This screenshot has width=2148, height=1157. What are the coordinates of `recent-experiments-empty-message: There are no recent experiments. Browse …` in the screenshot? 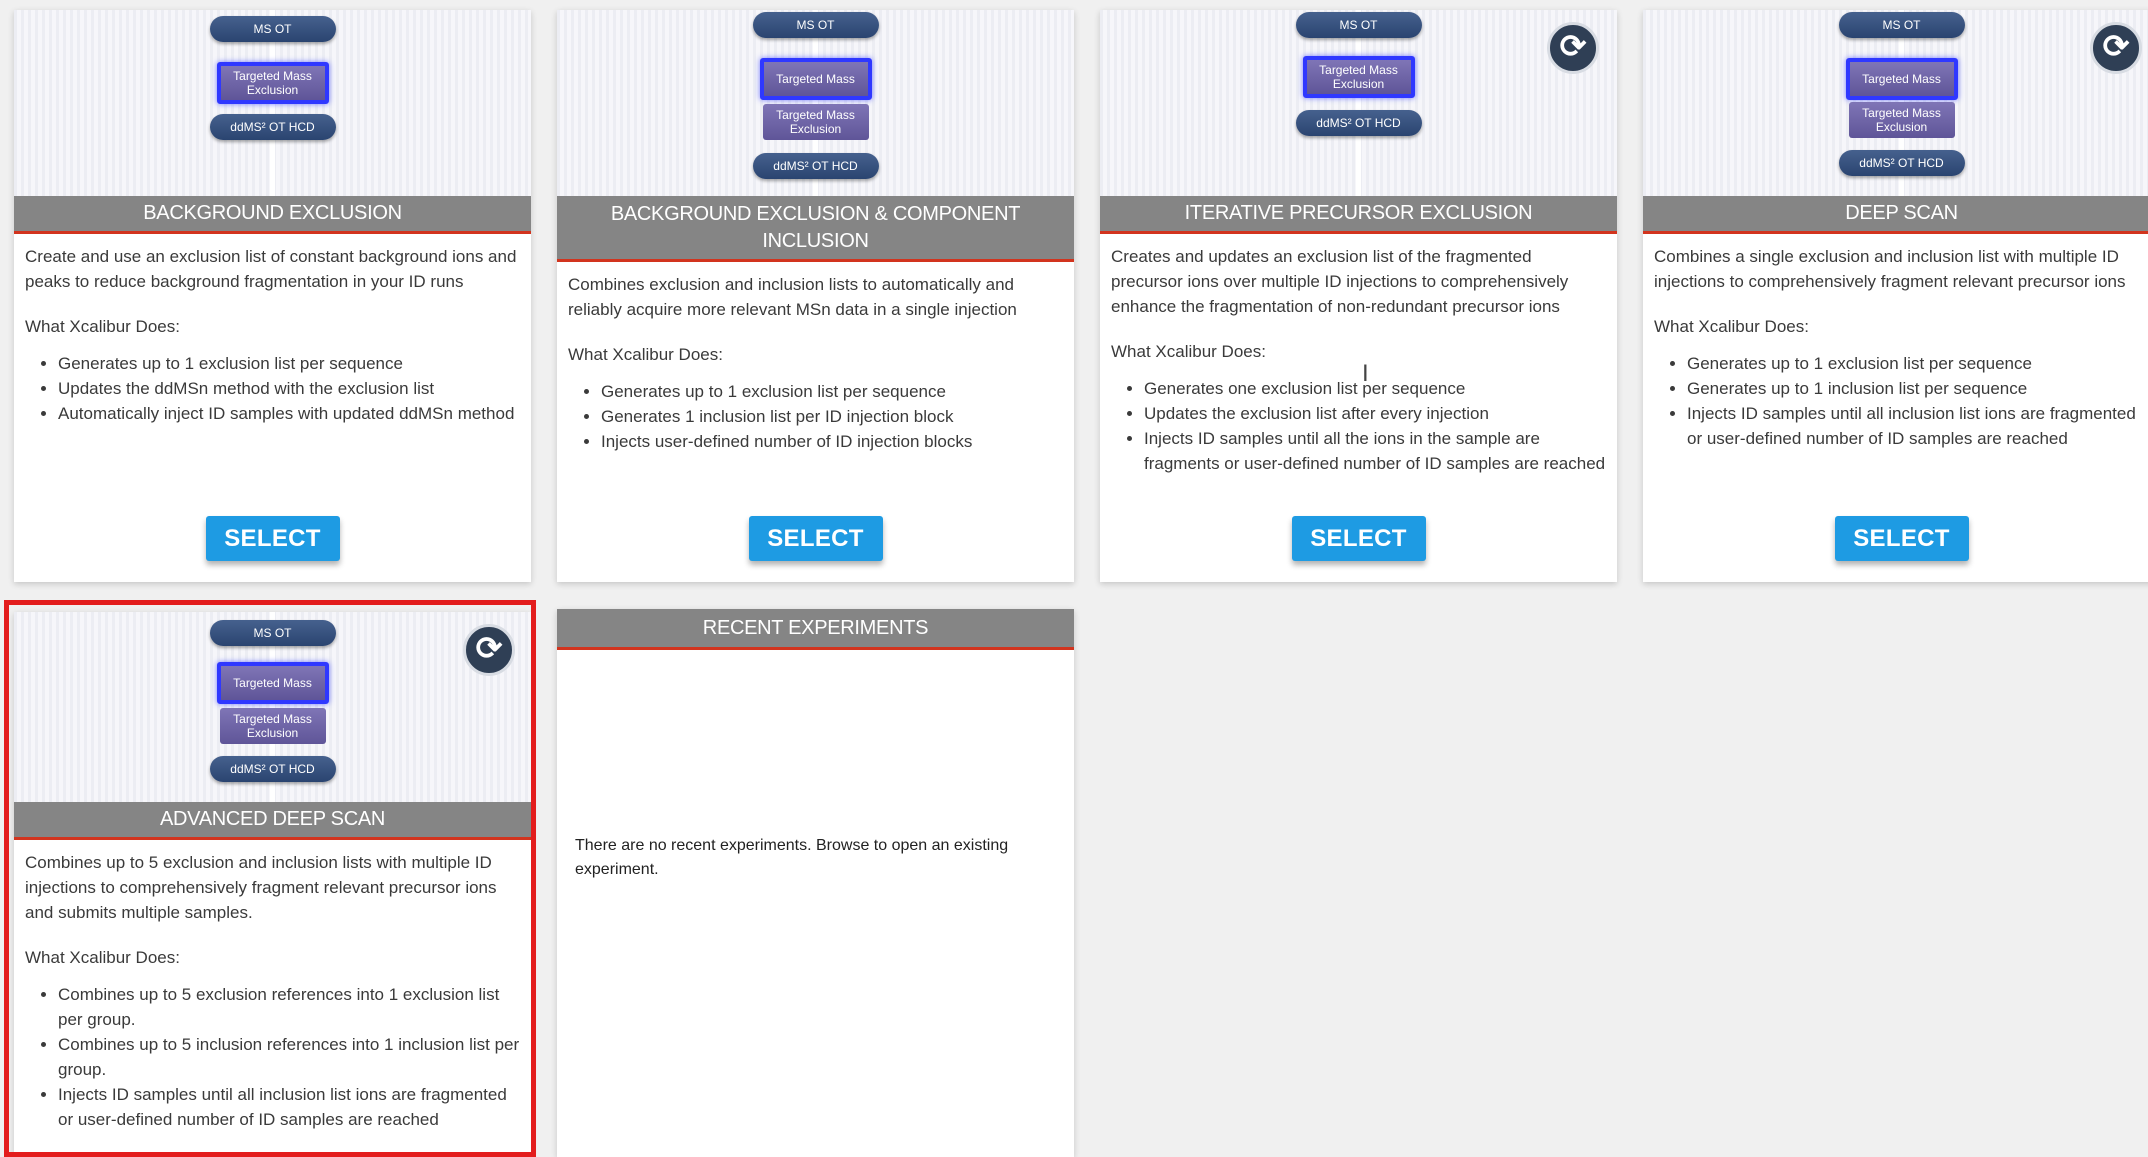 It's located at (792, 857).